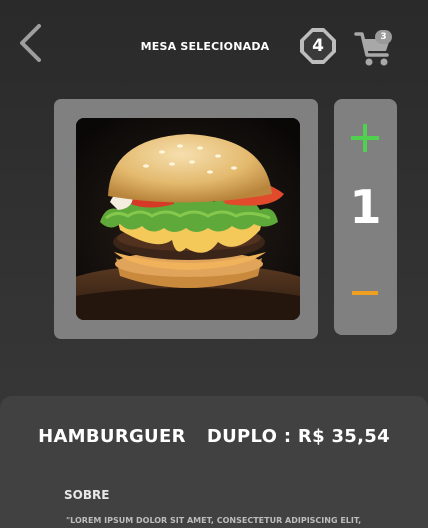 This screenshot has height=528, width=428. Describe the element at coordinates (158, 436) in the screenshot. I see `product-name: HAMBURGUER DUPLO` at that location.